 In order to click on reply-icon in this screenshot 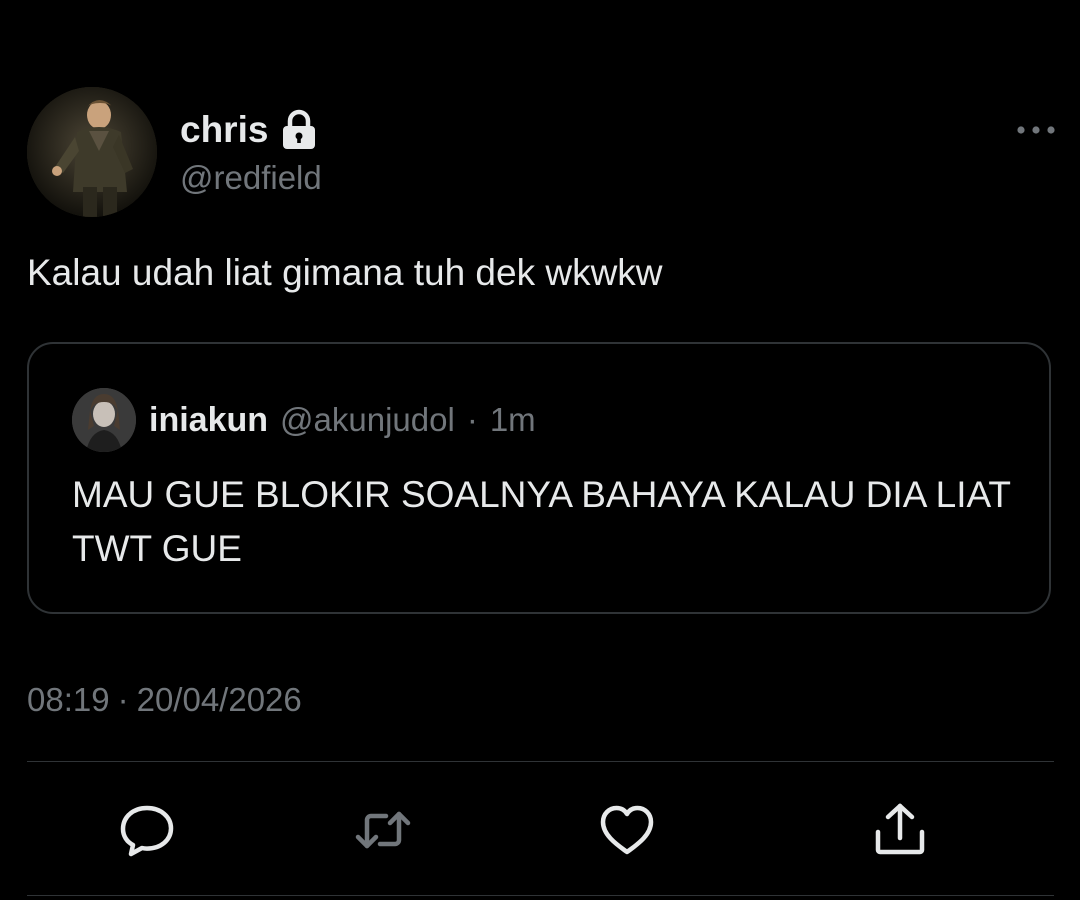, I will do `click(147, 831)`.